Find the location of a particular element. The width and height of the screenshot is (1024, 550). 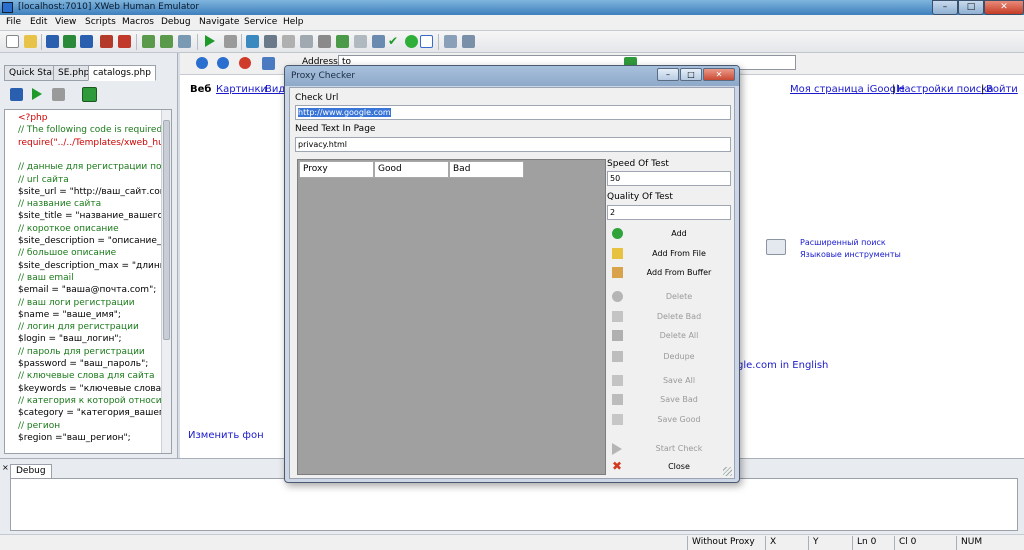

maximize-button: □ is located at coordinates (971, 7).